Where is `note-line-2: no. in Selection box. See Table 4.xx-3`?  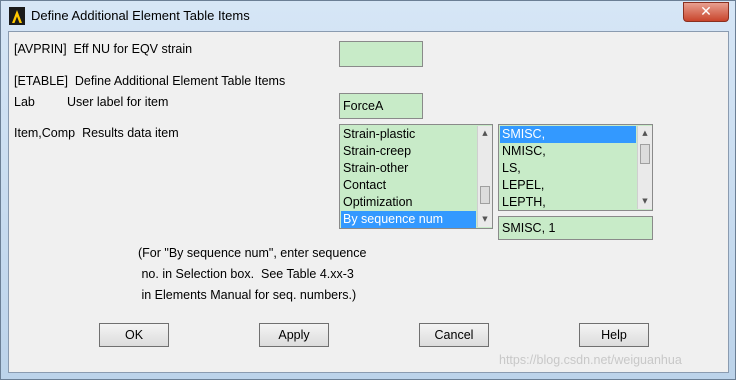 note-line-2: no. in Selection box. See Table 4.xx-3 is located at coordinates (246, 274).